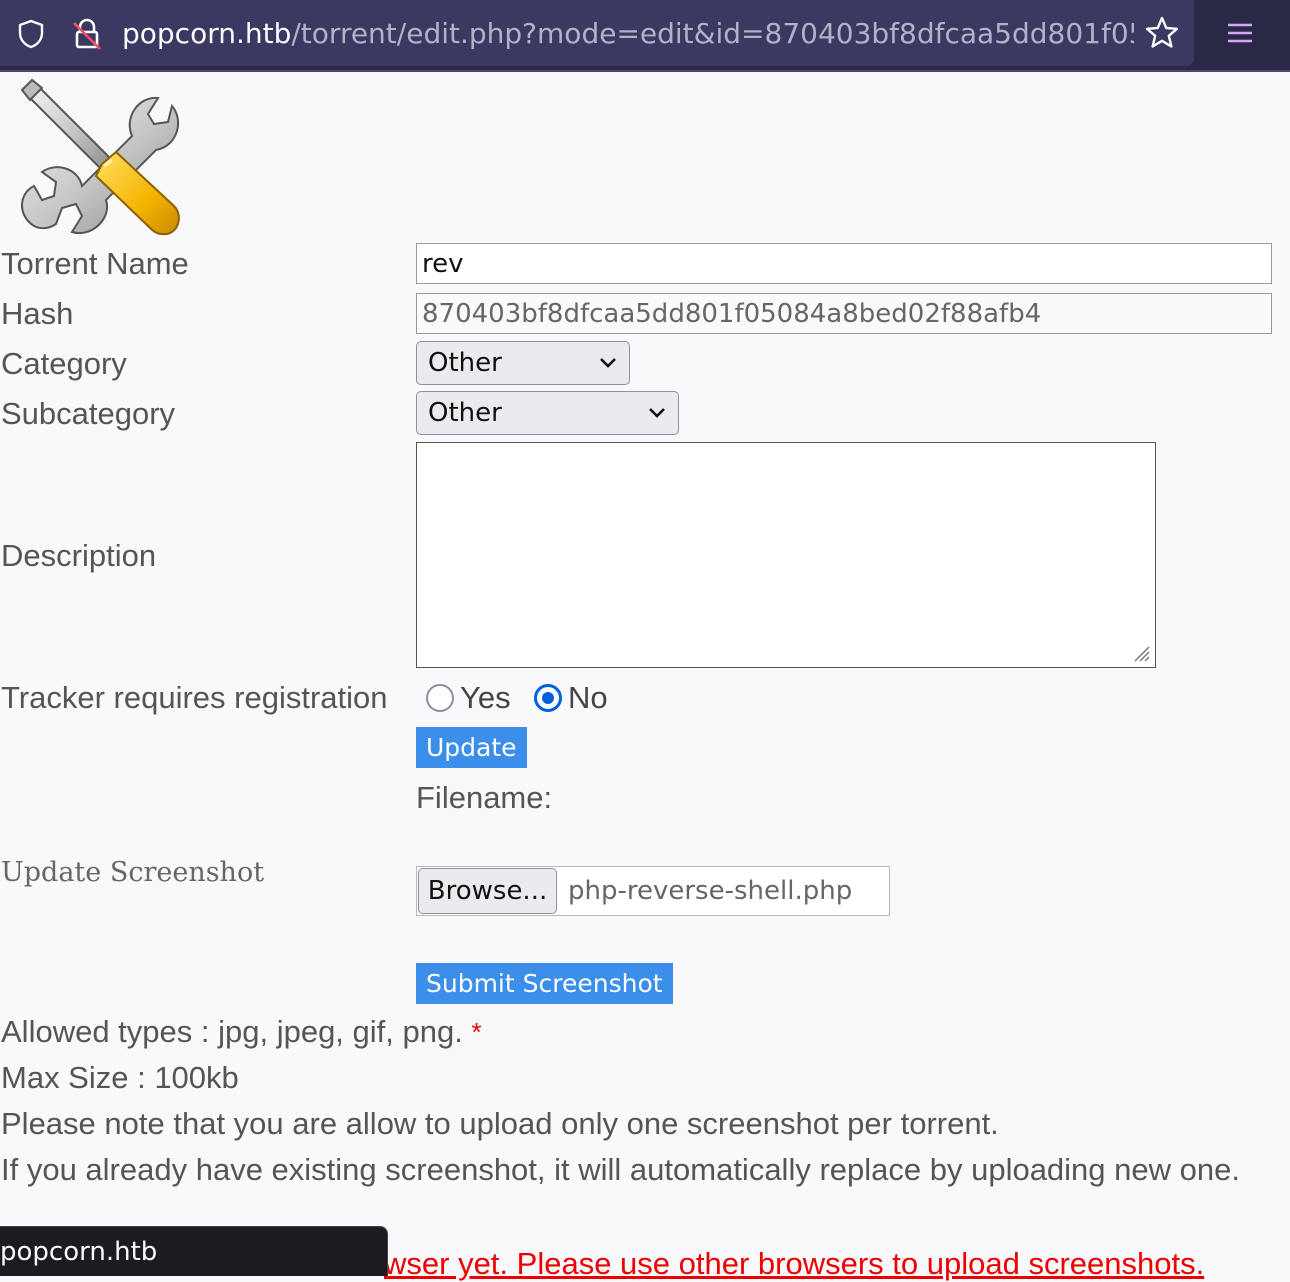  Describe the element at coordinates (37, 313) in the screenshot. I see `hash-label: Hash` at that location.